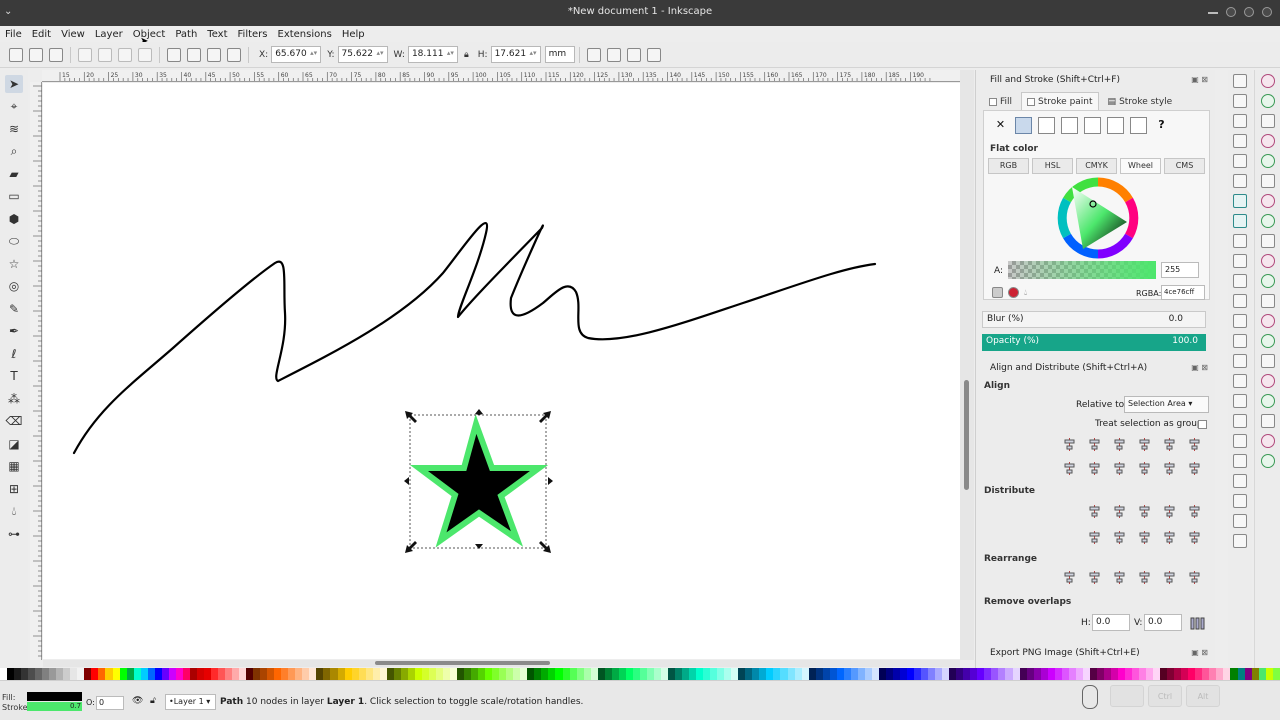  What do you see at coordinates (1008, 166) in the screenshot?
I see `tab-rgb: RGB` at bounding box center [1008, 166].